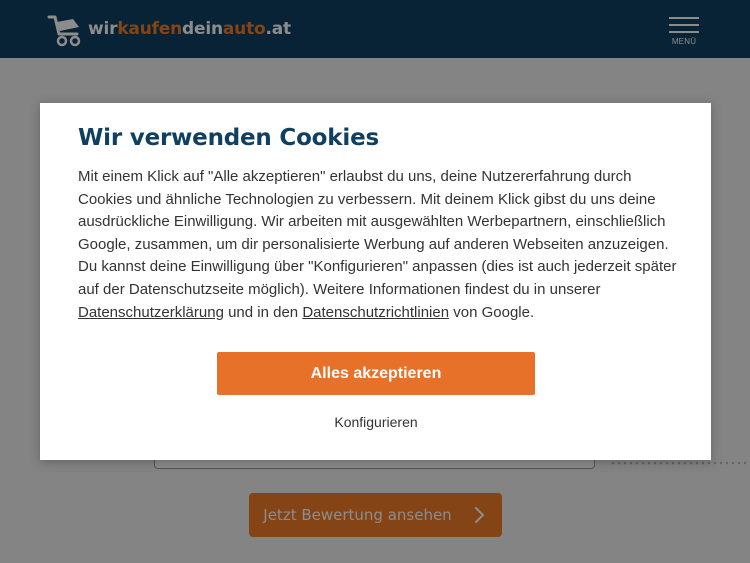 This screenshot has width=750, height=563. Describe the element at coordinates (492, 312) in the screenshot. I see `cookie-dialog-end-text: von Google.` at that location.